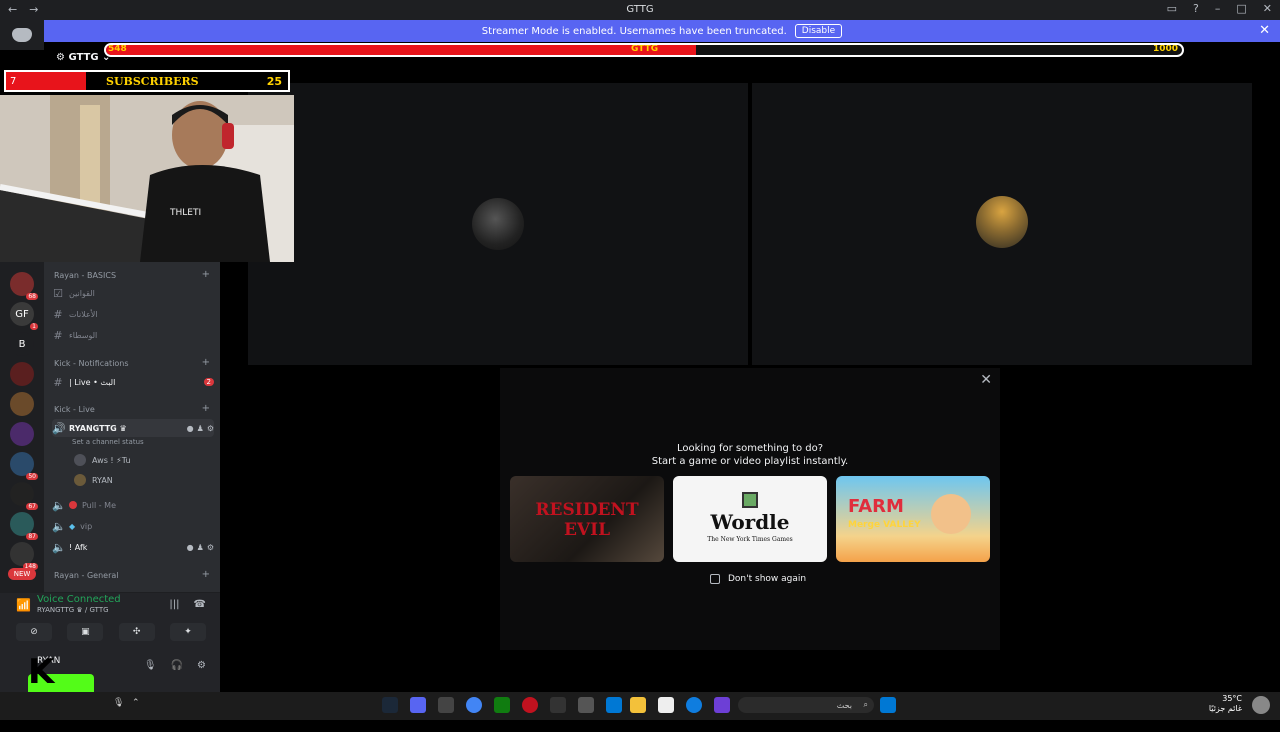  Describe the element at coordinates (758, 579) in the screenshot. I see `dont-show-again: Don't show again` at that location.